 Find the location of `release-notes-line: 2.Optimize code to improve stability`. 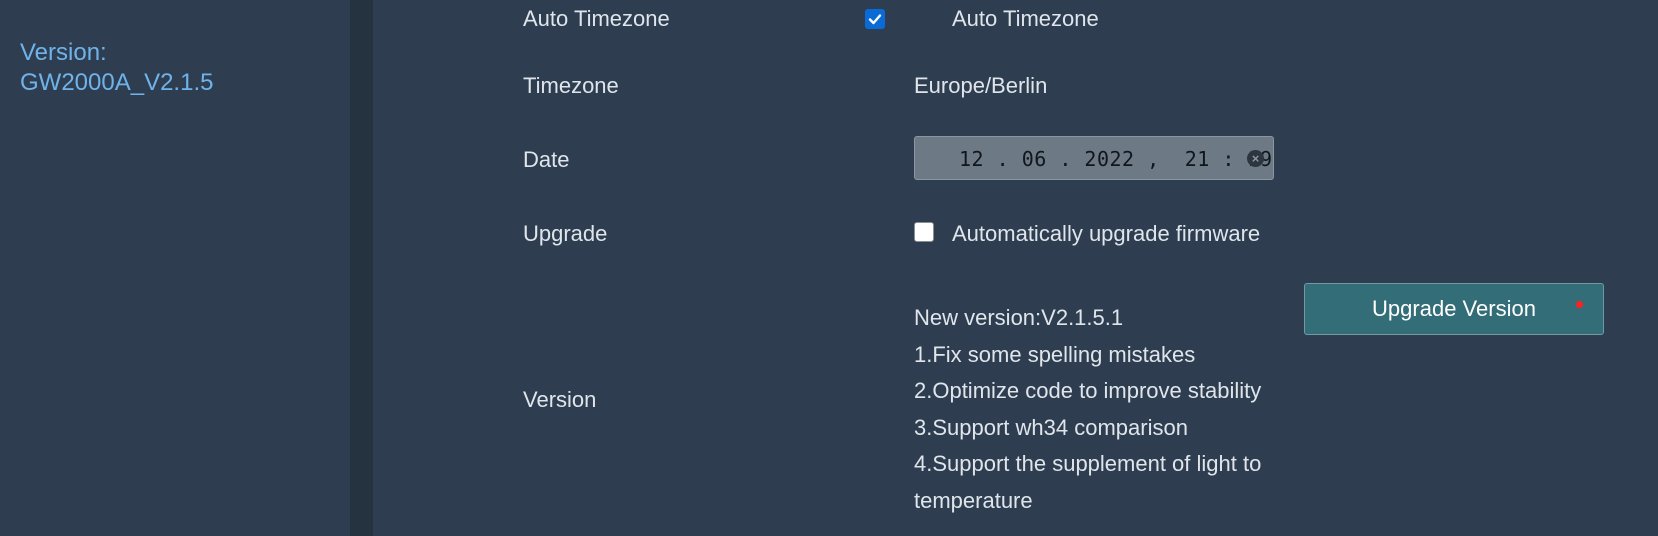

release-notes-line: 2.Optimize code to improve stability is located at coordinates (1088, 390).